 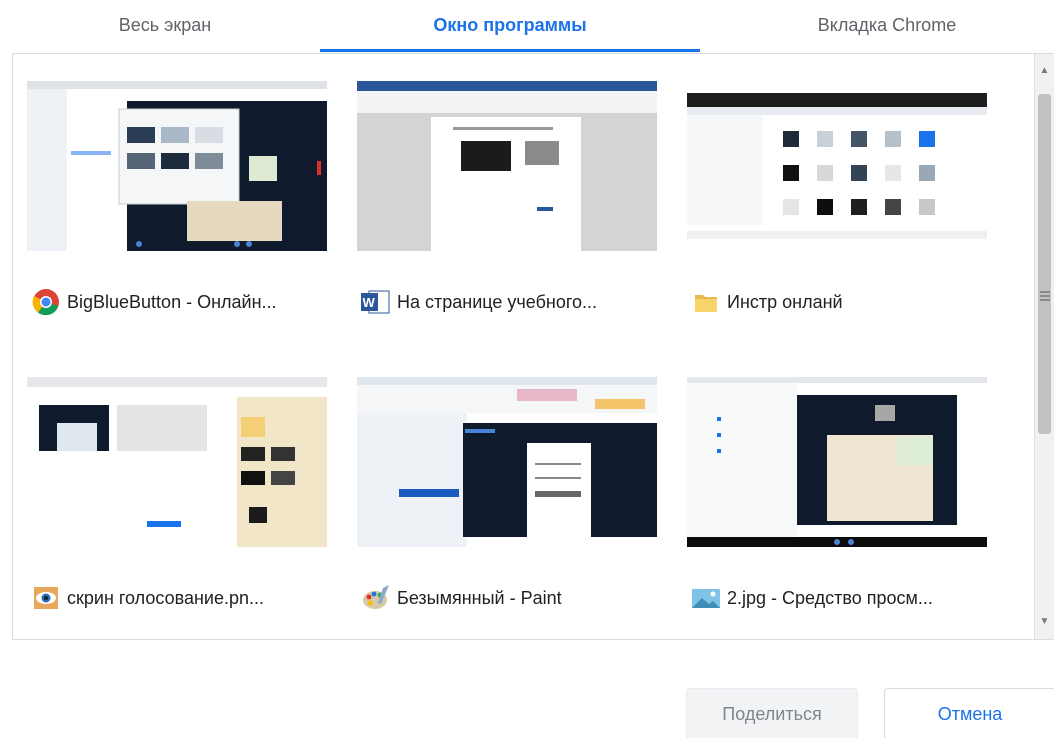 What do you see at coordinates (785, 301) in the screenshot?
I see `window-title-text: Инстр онланй` at bounding box center [785, 301].